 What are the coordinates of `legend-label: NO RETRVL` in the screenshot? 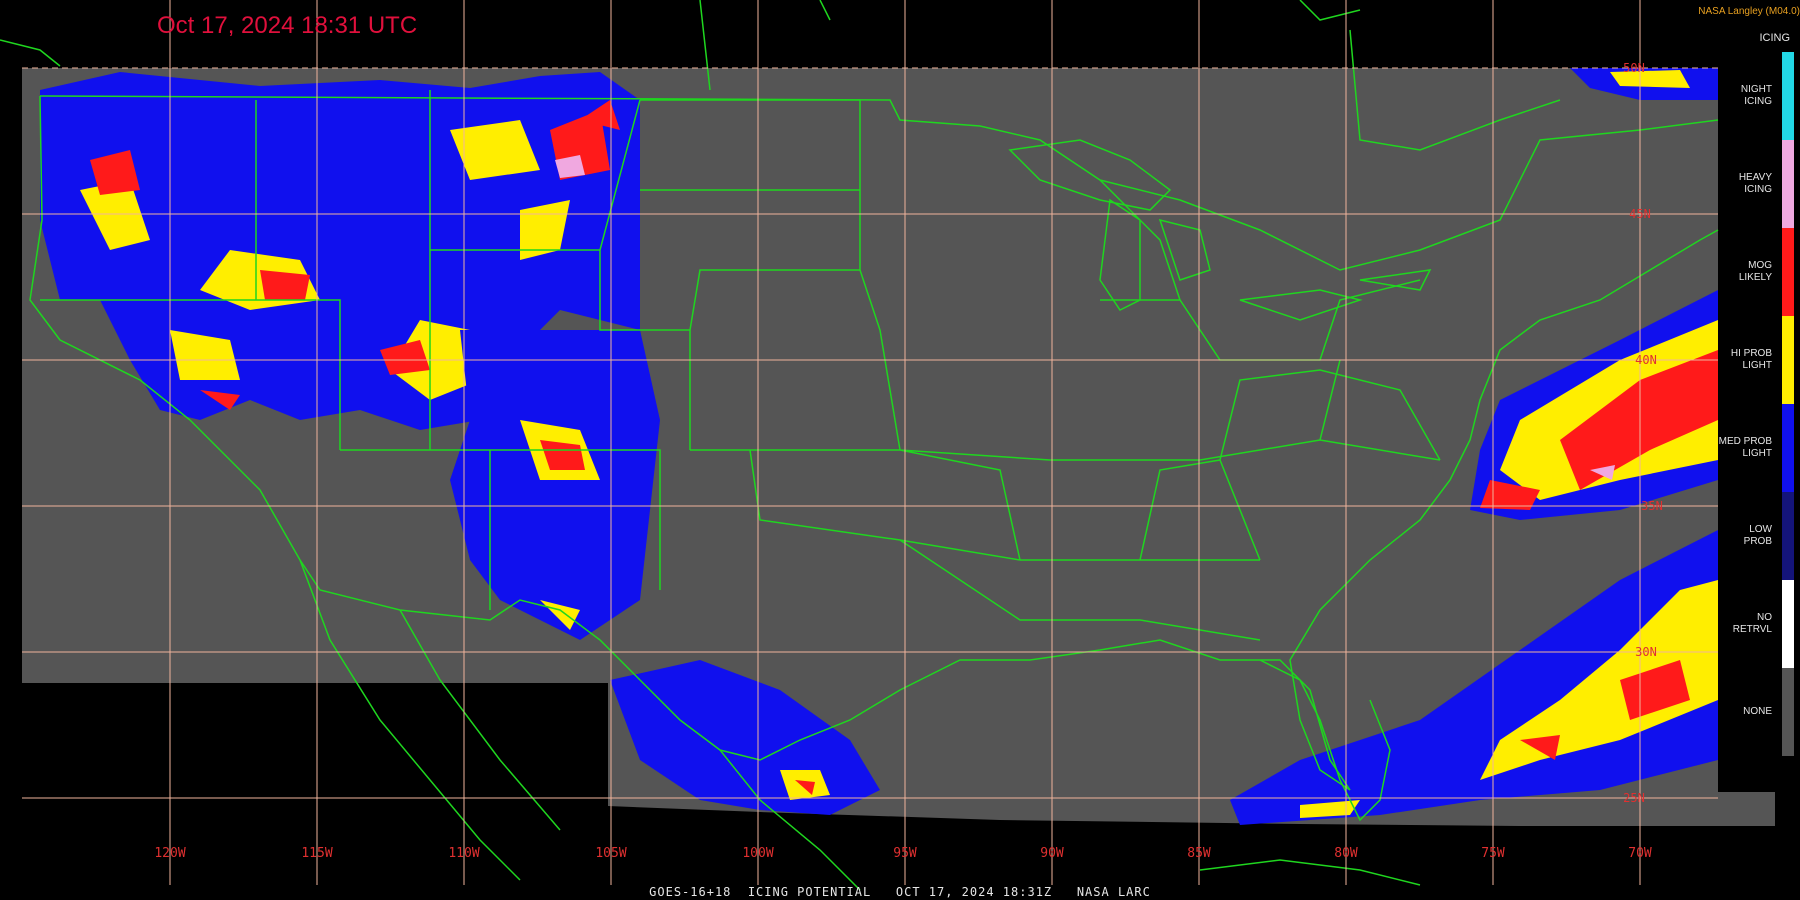 It's located at (1752, 623).